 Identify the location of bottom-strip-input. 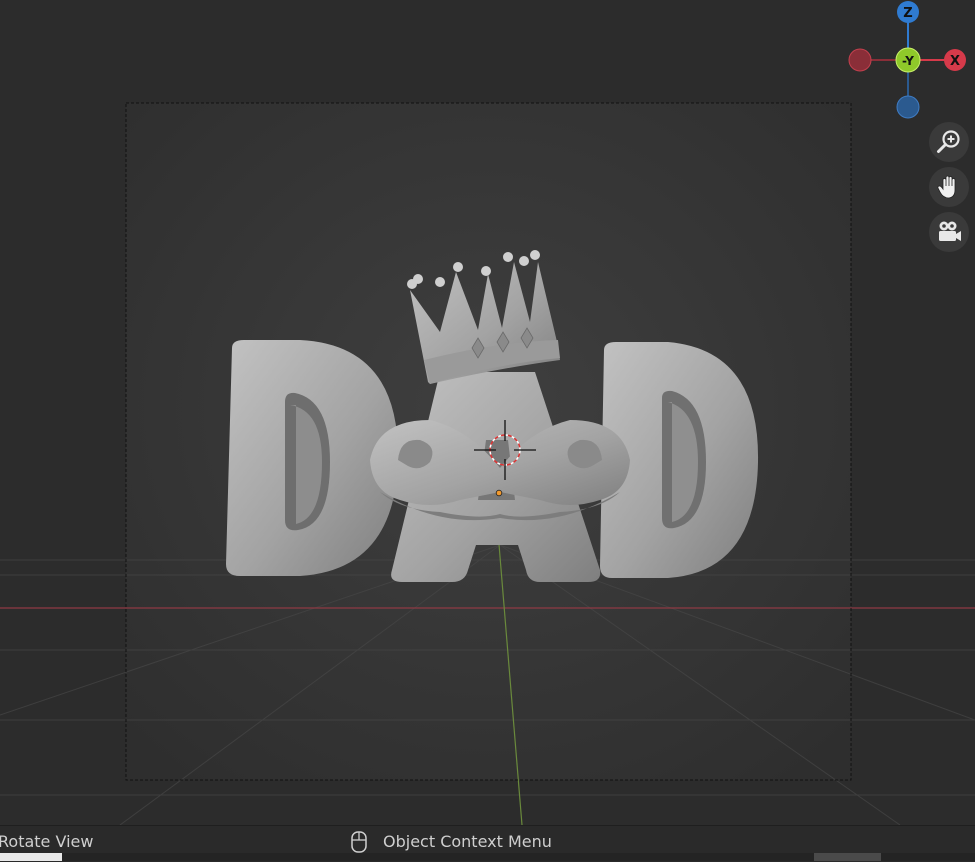
(31, 857).